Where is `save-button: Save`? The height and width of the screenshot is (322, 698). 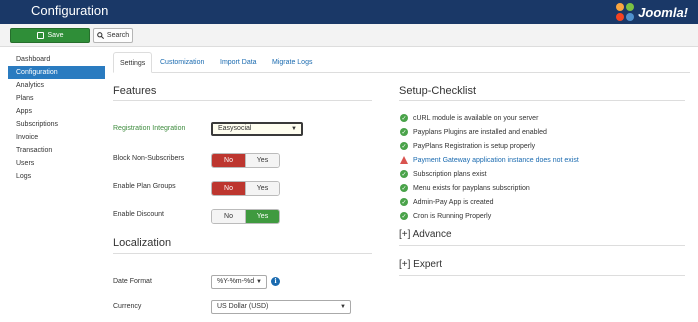
save-button: Save is located at coordinates (50, 35).